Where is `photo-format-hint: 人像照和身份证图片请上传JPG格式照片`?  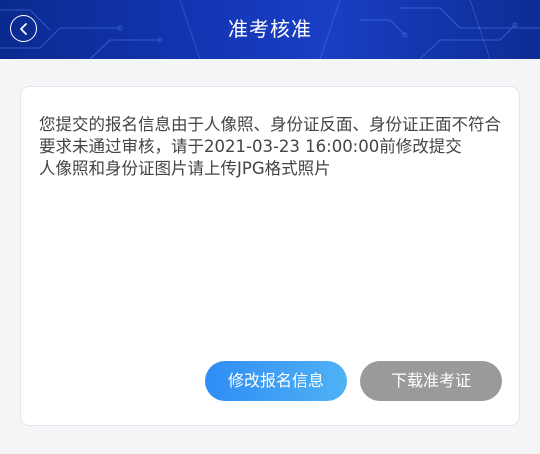
photo-format-hint: 人像照和身份证图片请上传JPG格式照片 is located at coordinates (185, 168).